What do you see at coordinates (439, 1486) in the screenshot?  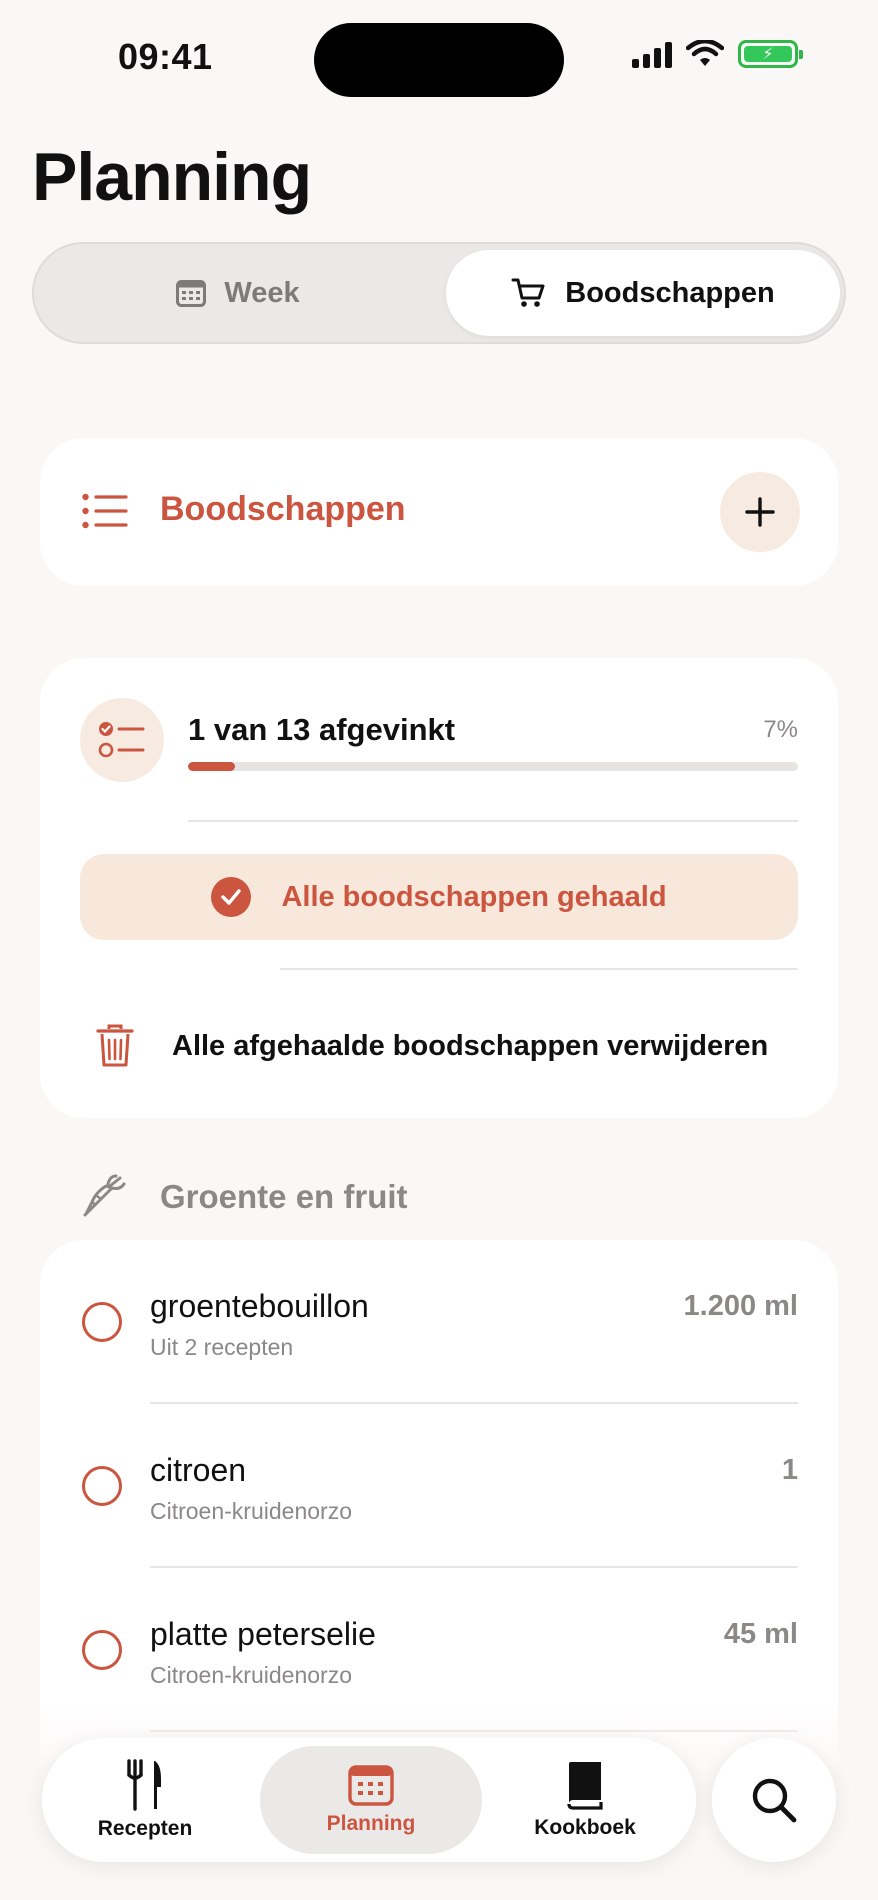 I see `list-item: citroen Citroen-kruidenorzo 1` at bounding box center [439, 1486].